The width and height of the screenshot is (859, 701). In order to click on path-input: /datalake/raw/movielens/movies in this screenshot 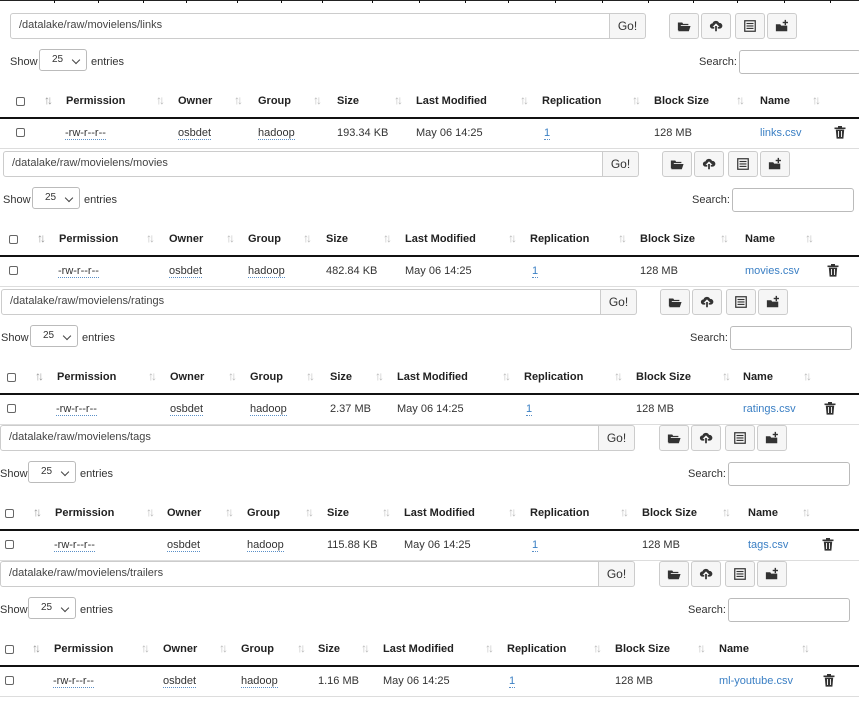, I will do `click(303, 164)`.